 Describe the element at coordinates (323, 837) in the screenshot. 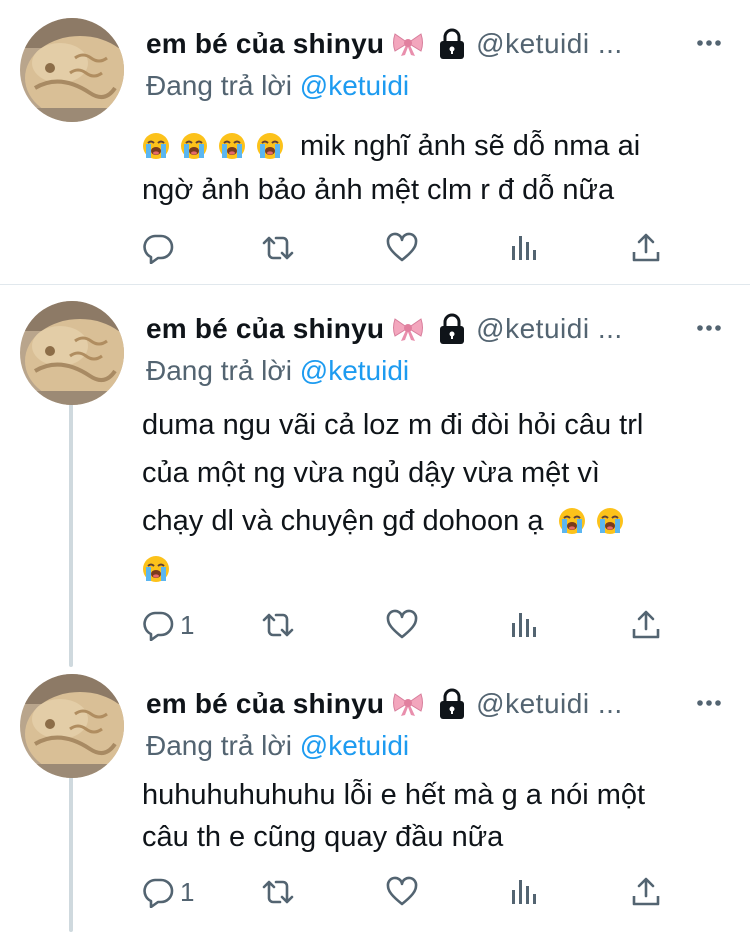

I see `text-line: câu th e cũng quay đầu nữa` at that location.